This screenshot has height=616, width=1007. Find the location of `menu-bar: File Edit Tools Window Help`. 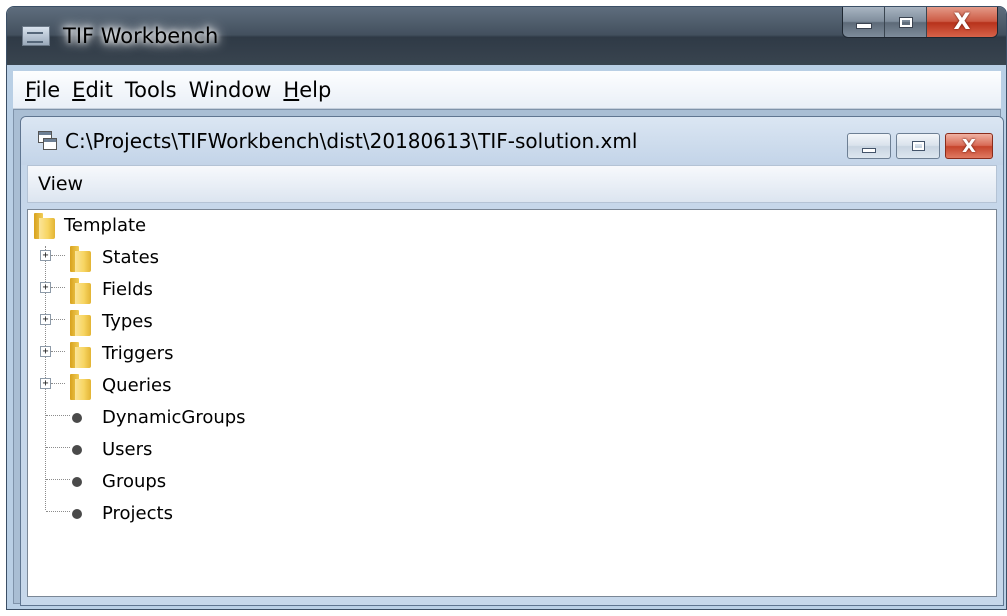

menu-bar: File Edit Tools Window Help is located at coordinates (507, 90).